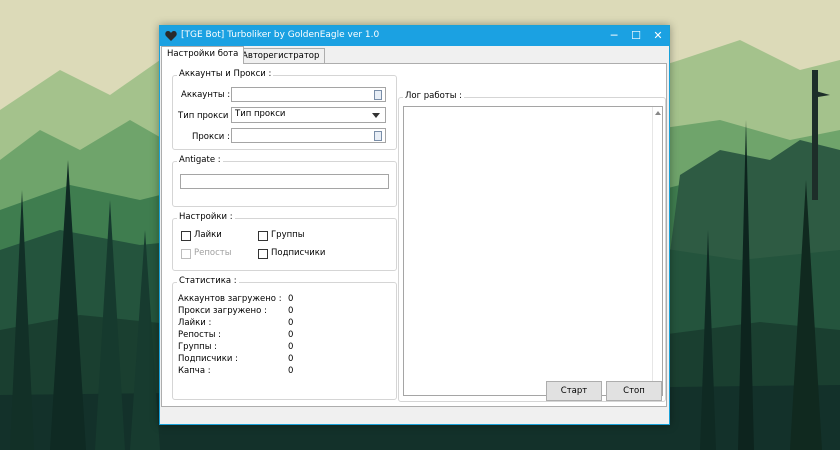  I want to click on tab-bot-settings: Настройки бота, so click(203, 55).